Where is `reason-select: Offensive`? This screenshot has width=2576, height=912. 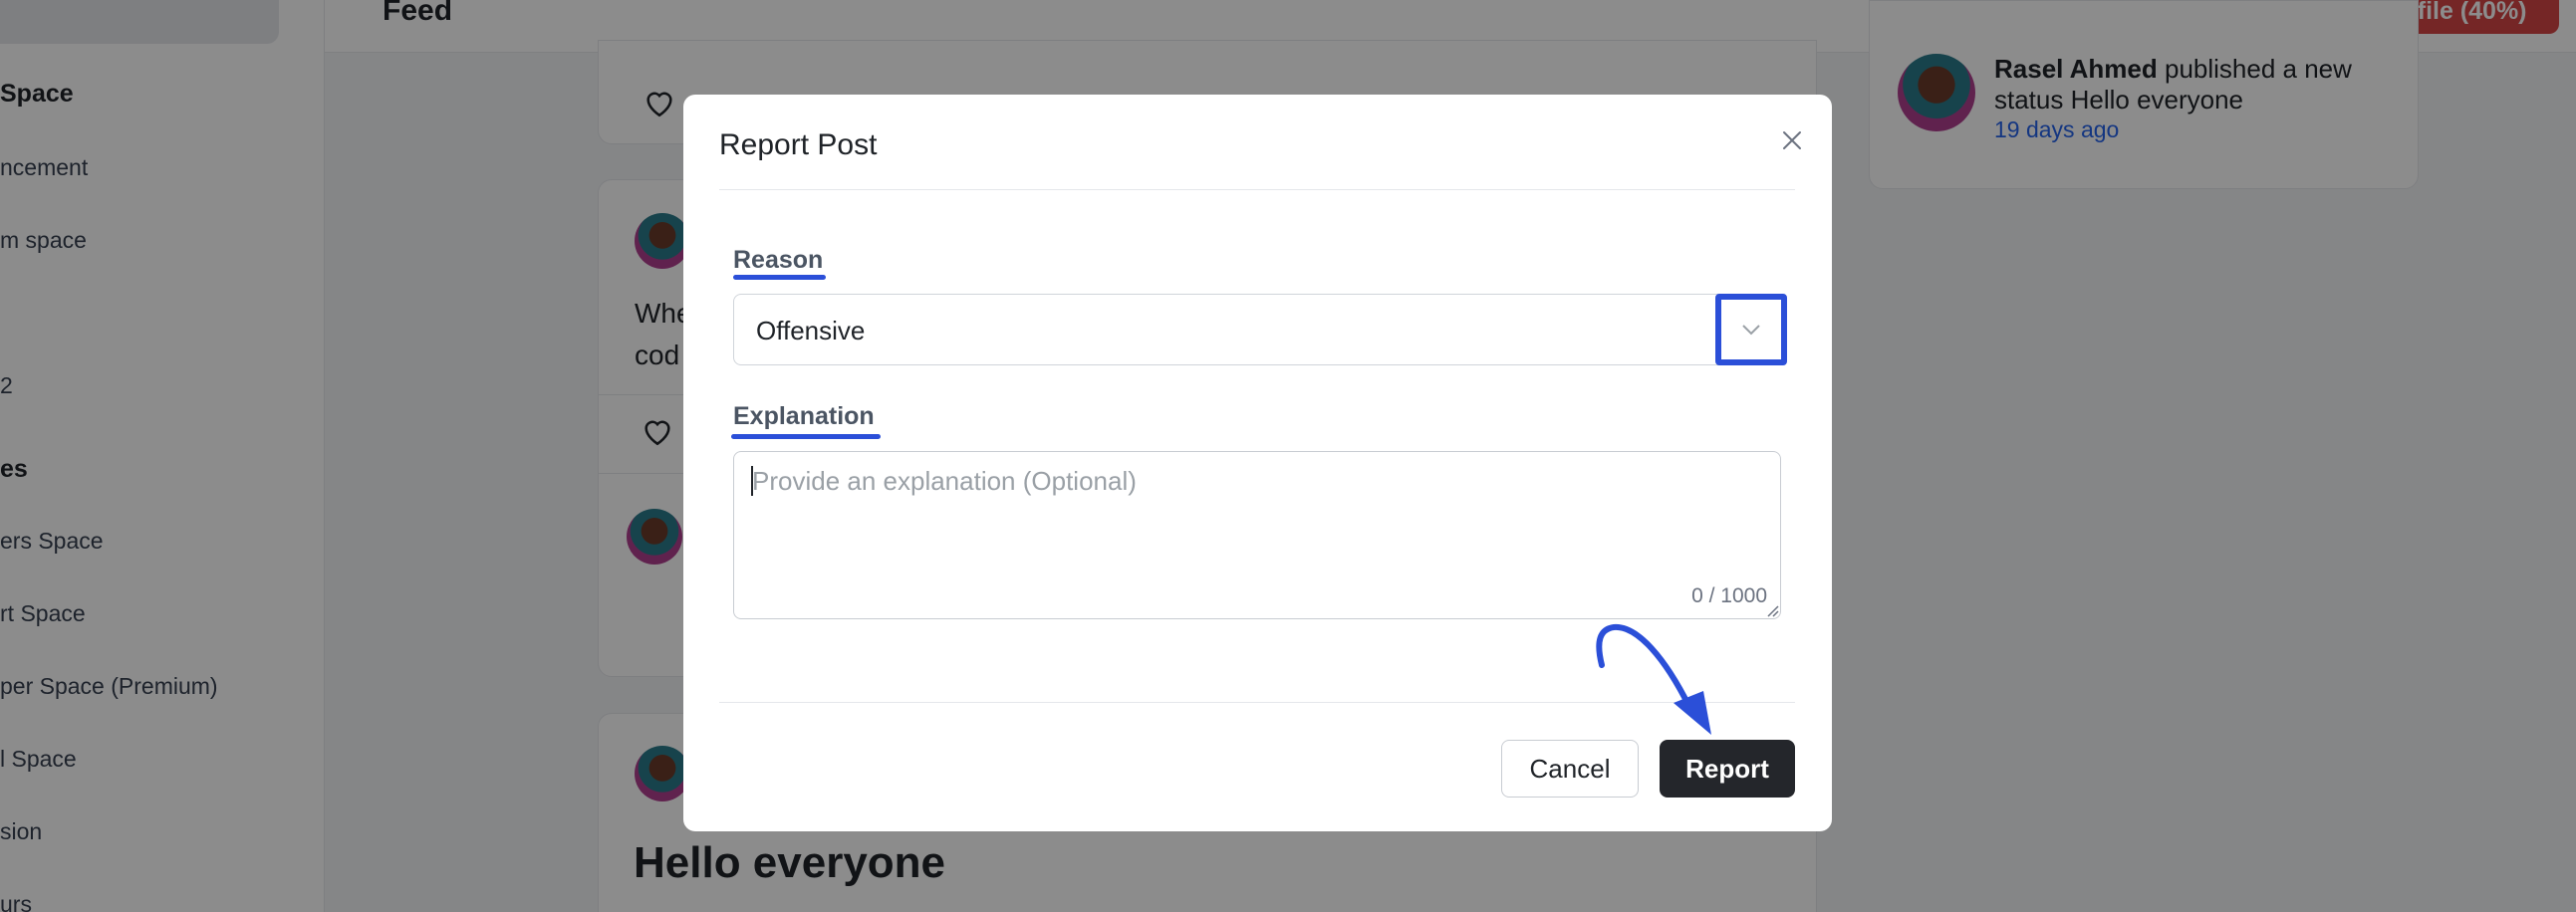
reason-select: Offensive is located at coordinates (1258, 329).